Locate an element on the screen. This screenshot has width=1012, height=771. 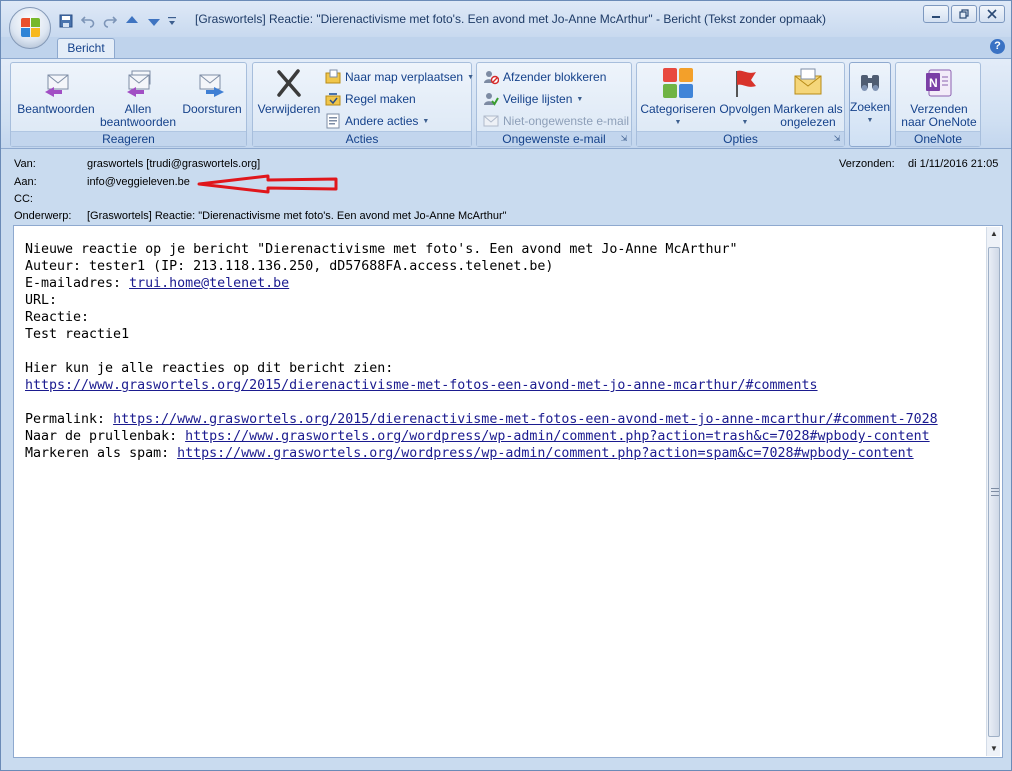
office-button is located at coordinates (30, 28).